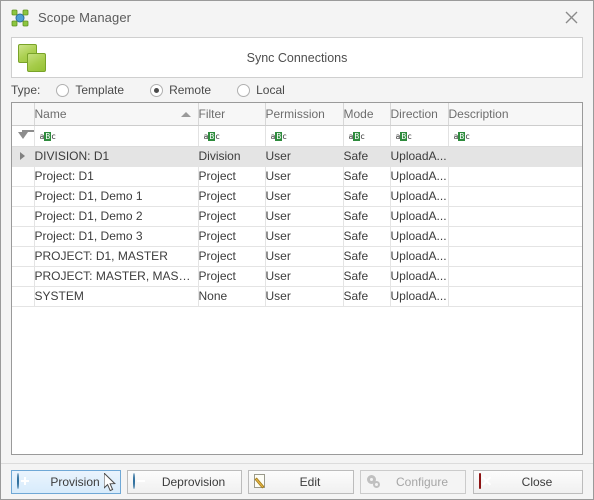  I want to click on close-button: Close, so click(528, 481).